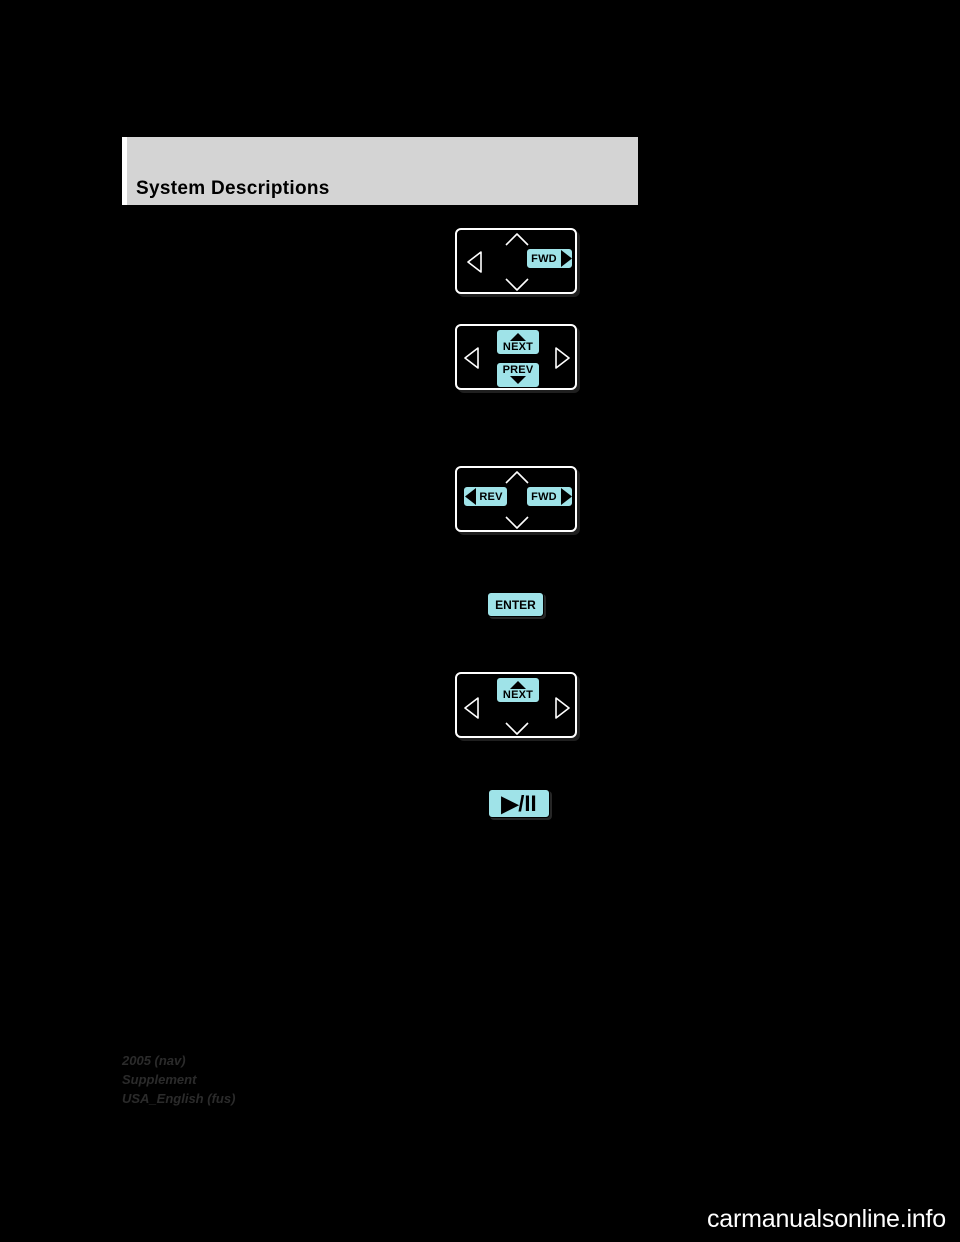 The image size is (960, 1242). I want to click on header-left-rule, so click(124, 171).